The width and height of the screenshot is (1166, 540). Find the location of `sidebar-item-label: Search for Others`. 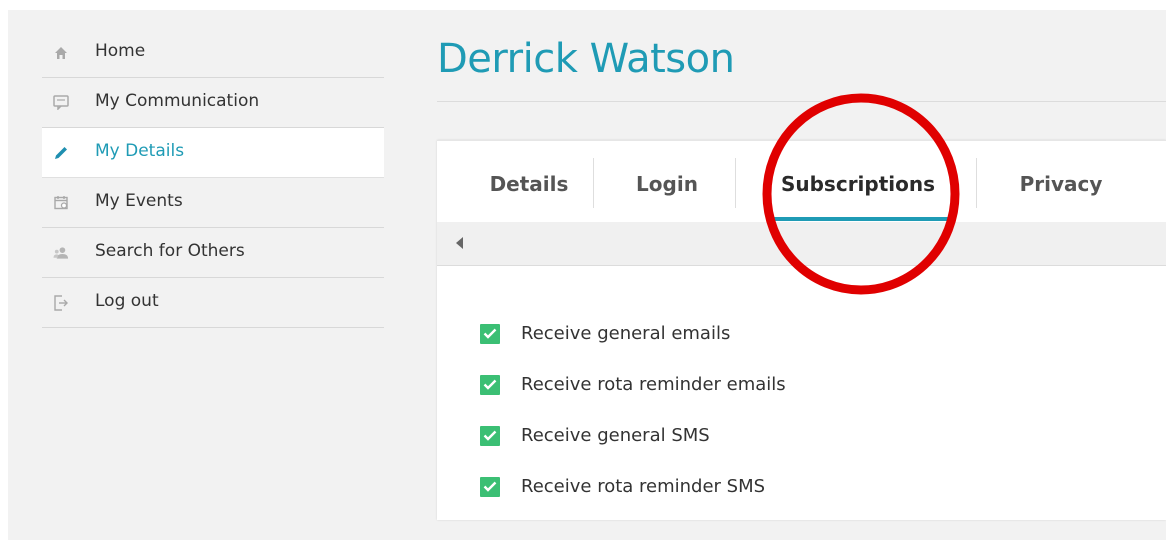

sidebar-item-label: Search for Others is located at coordinates (170, 250).